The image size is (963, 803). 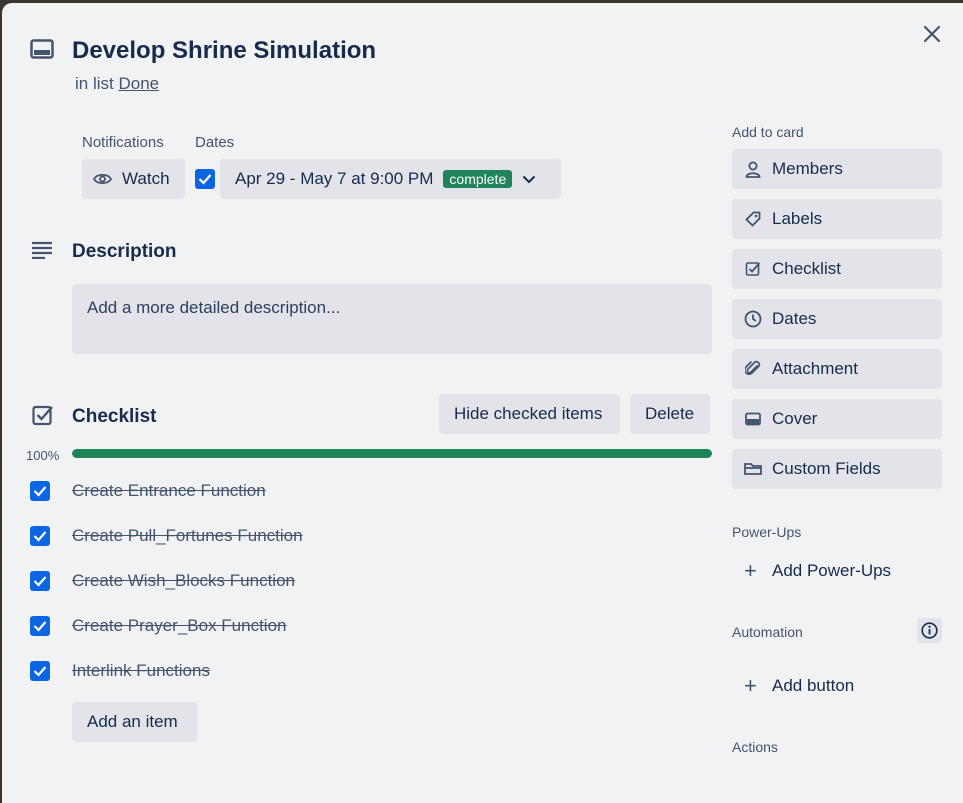 What do you see at coordinates (179, 626) in the screenshot?
I see `checklist-item: Create Prayer_Box Function` at bounding box center [179, 626].